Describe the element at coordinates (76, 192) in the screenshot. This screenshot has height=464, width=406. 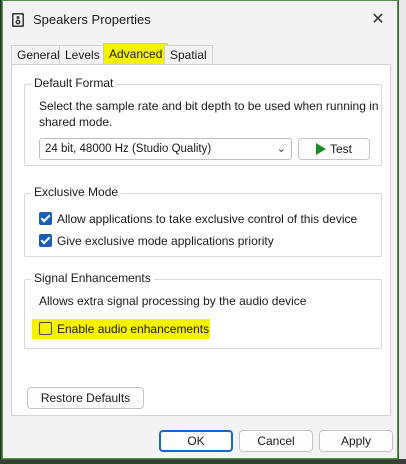
I see `exclusive-mode-title: Exclusive Mode` at that location.